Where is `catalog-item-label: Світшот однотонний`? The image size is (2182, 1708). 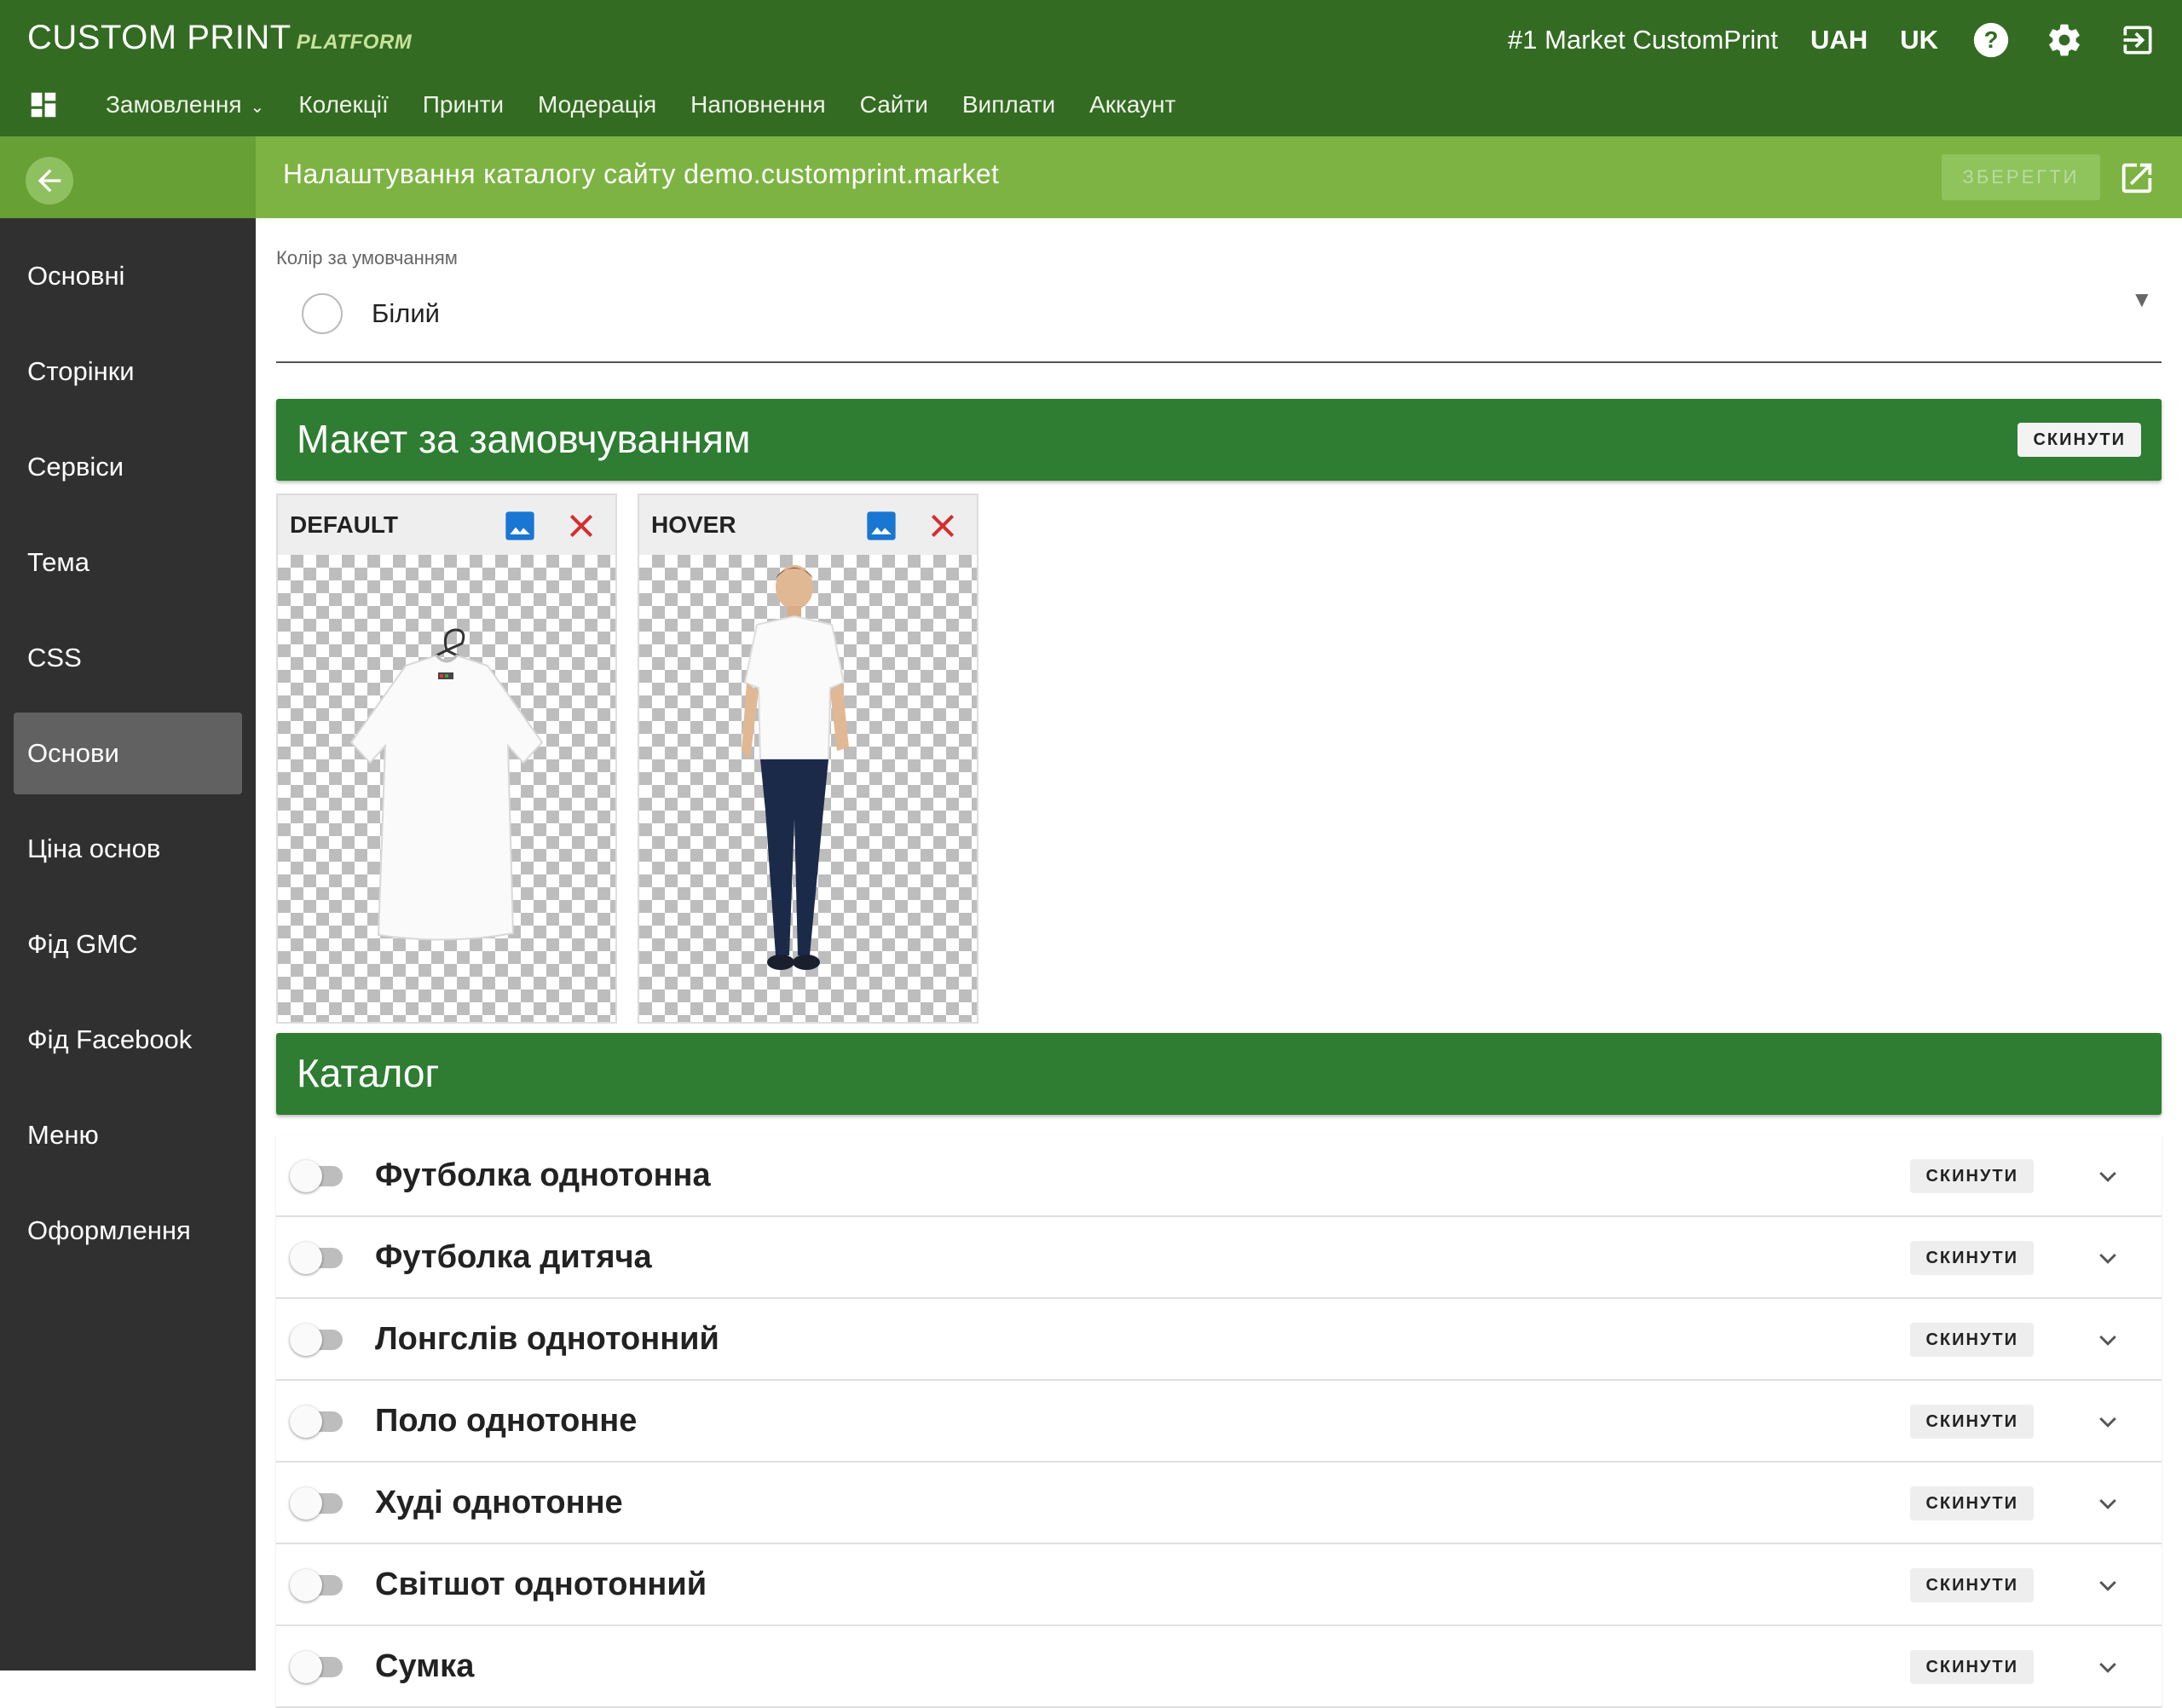
catalog-item-label: Світшот однотонний is located at coordinates (541, 1584).